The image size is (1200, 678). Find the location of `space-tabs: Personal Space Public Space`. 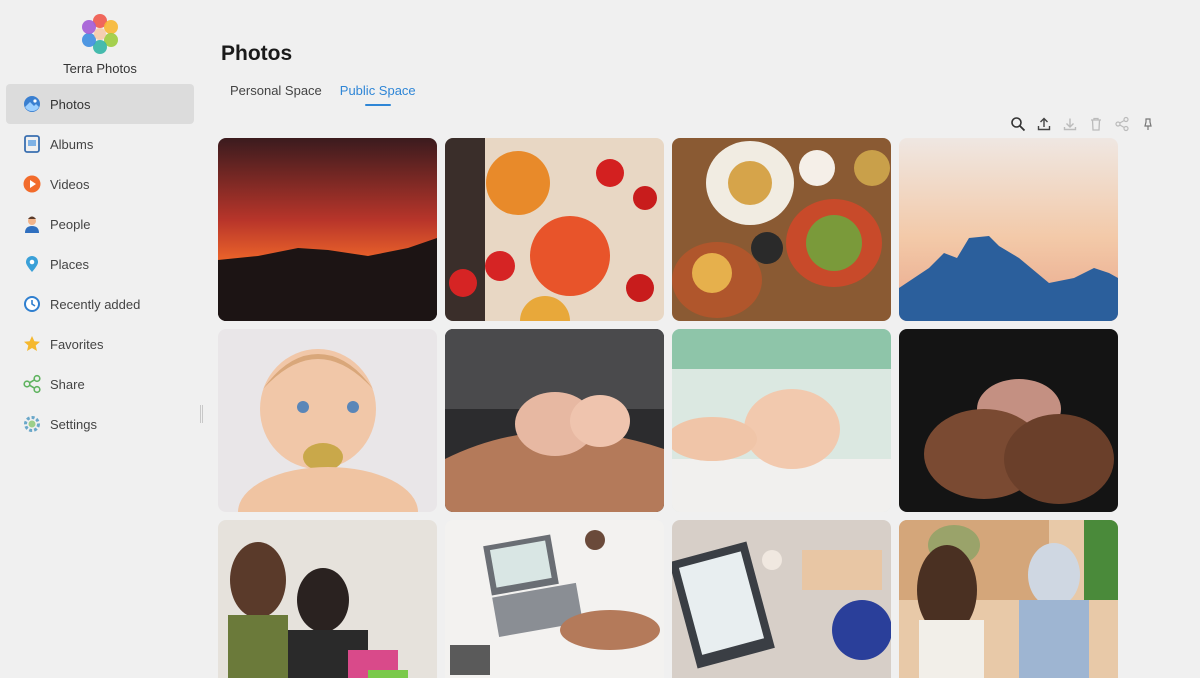

space-tabs: Personal Space Public Space is located at coordinates (323, 94).